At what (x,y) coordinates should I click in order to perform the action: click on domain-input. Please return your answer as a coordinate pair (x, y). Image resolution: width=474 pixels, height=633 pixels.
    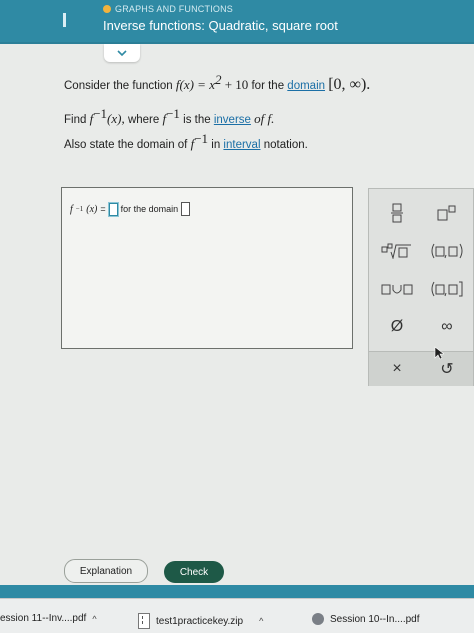
    Looking at the image, I should click on (186, 209).